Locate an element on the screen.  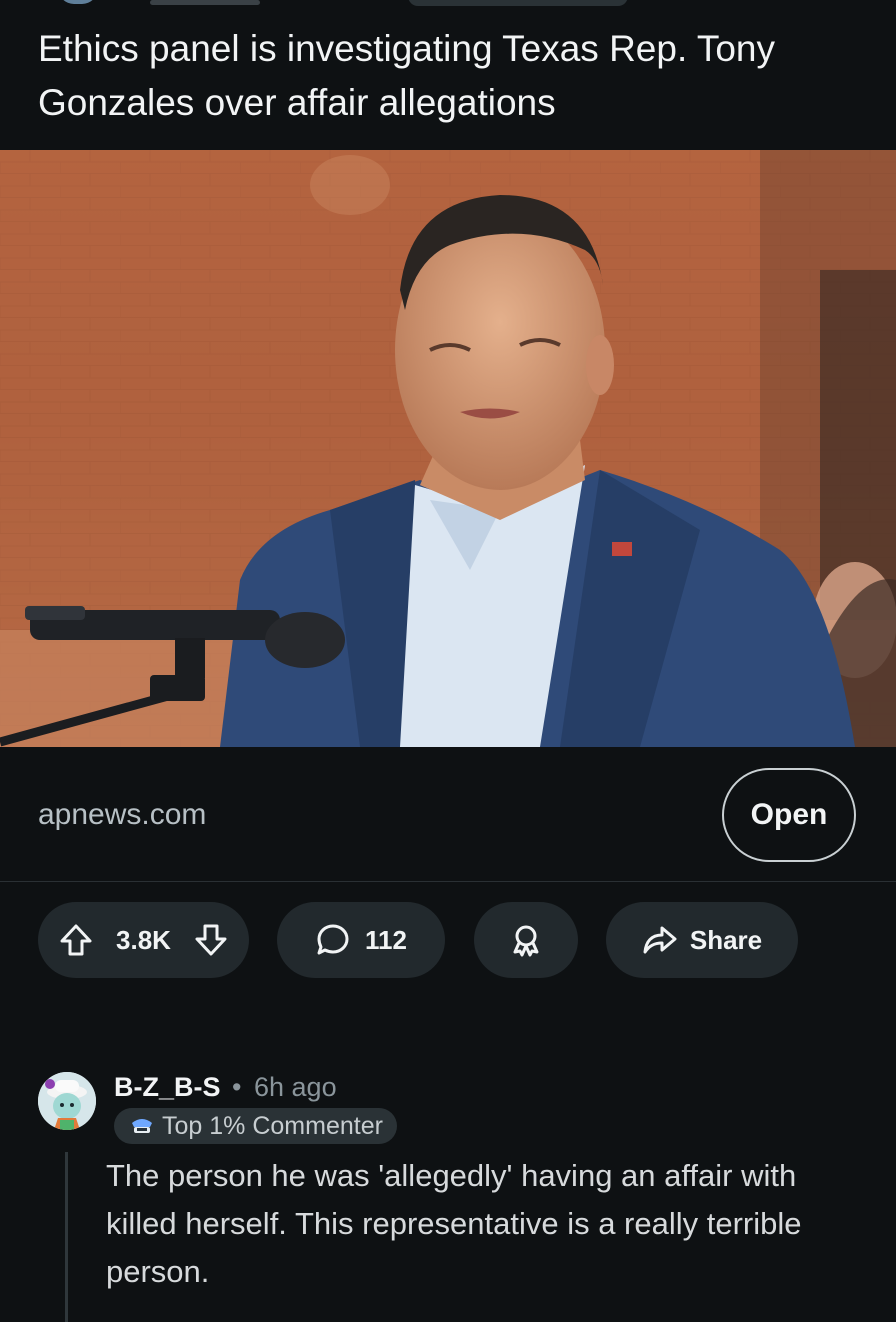
link-domain: apnews.com is located at coordinates (122, 815).